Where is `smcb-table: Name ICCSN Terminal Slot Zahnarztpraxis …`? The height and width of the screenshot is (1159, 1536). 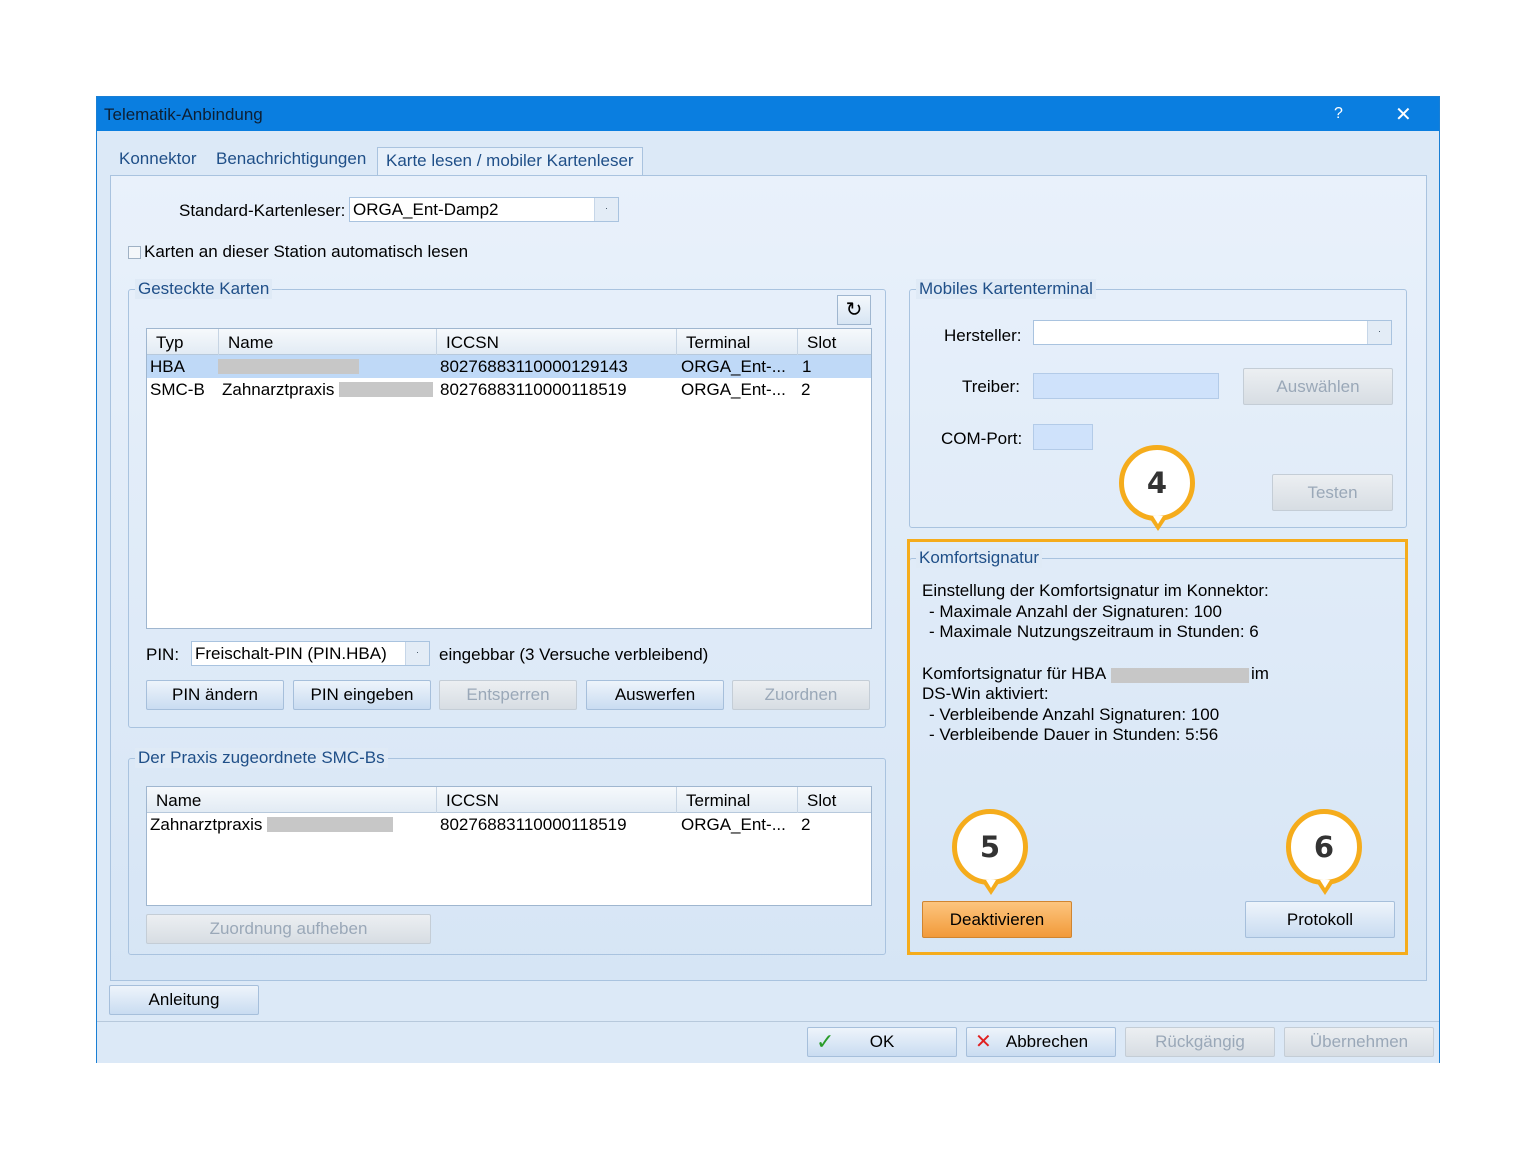
smcb-table: Name ICCSN Terminal Slot Zahnarztpraxis … is located at coordinates (509, 846).